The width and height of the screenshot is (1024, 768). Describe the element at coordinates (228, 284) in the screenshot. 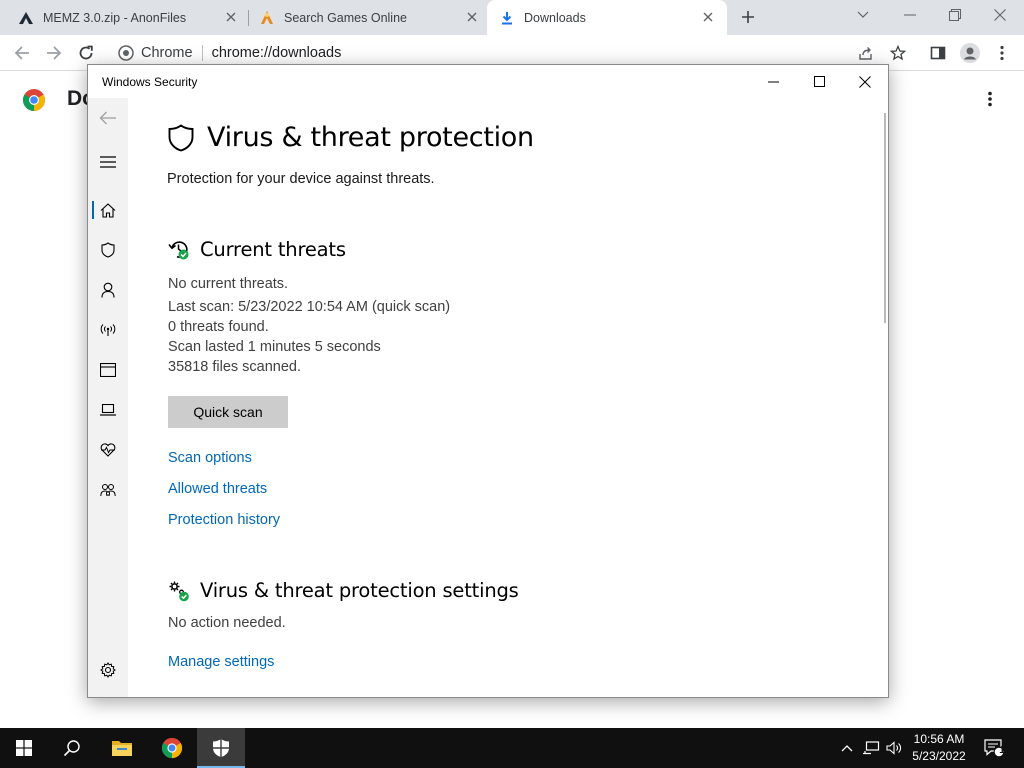

I see `threat-status-text: No current threats.` at that location.